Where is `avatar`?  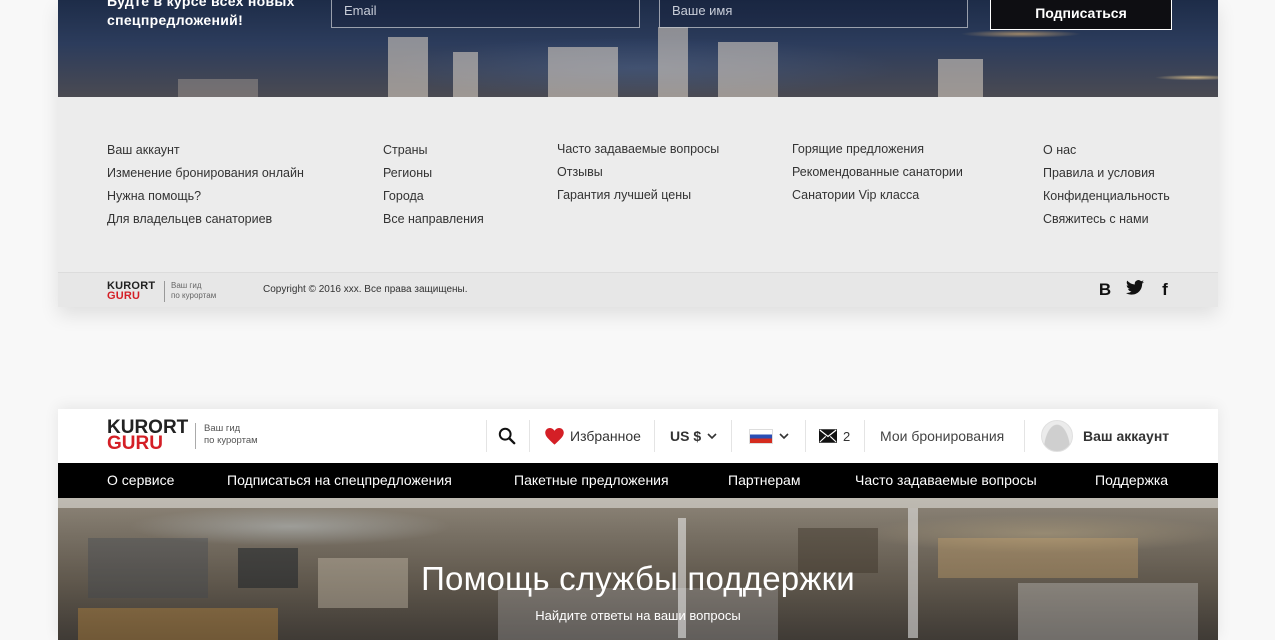
avatar is located at coordinates (1057, 436).